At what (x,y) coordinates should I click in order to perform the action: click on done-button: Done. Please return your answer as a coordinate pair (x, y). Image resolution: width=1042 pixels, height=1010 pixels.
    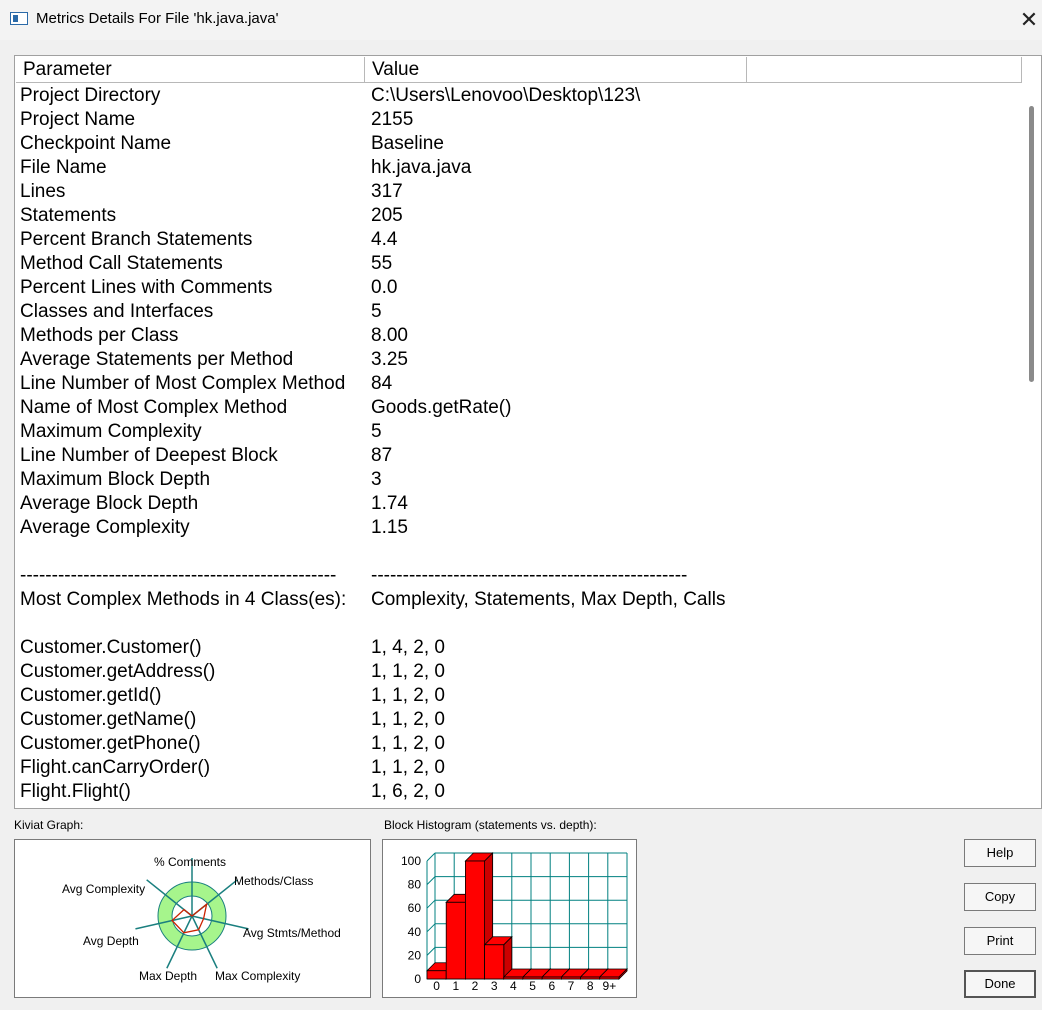
    Looking at the image, I should click on (1000, 984).